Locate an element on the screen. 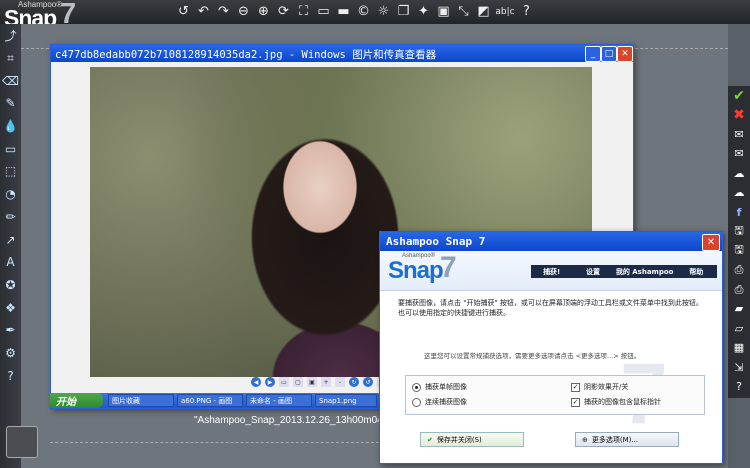 This screenshot has width=750, height=468. zoom-out-icon: - is located at coordinates (340, 382).